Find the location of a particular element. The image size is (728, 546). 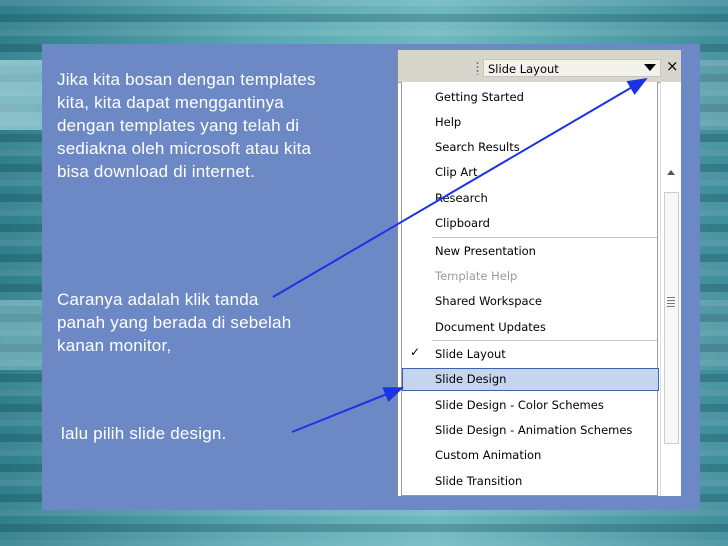

menu-item-new-presentation: New Presentation is located at coordinates (529, 251).